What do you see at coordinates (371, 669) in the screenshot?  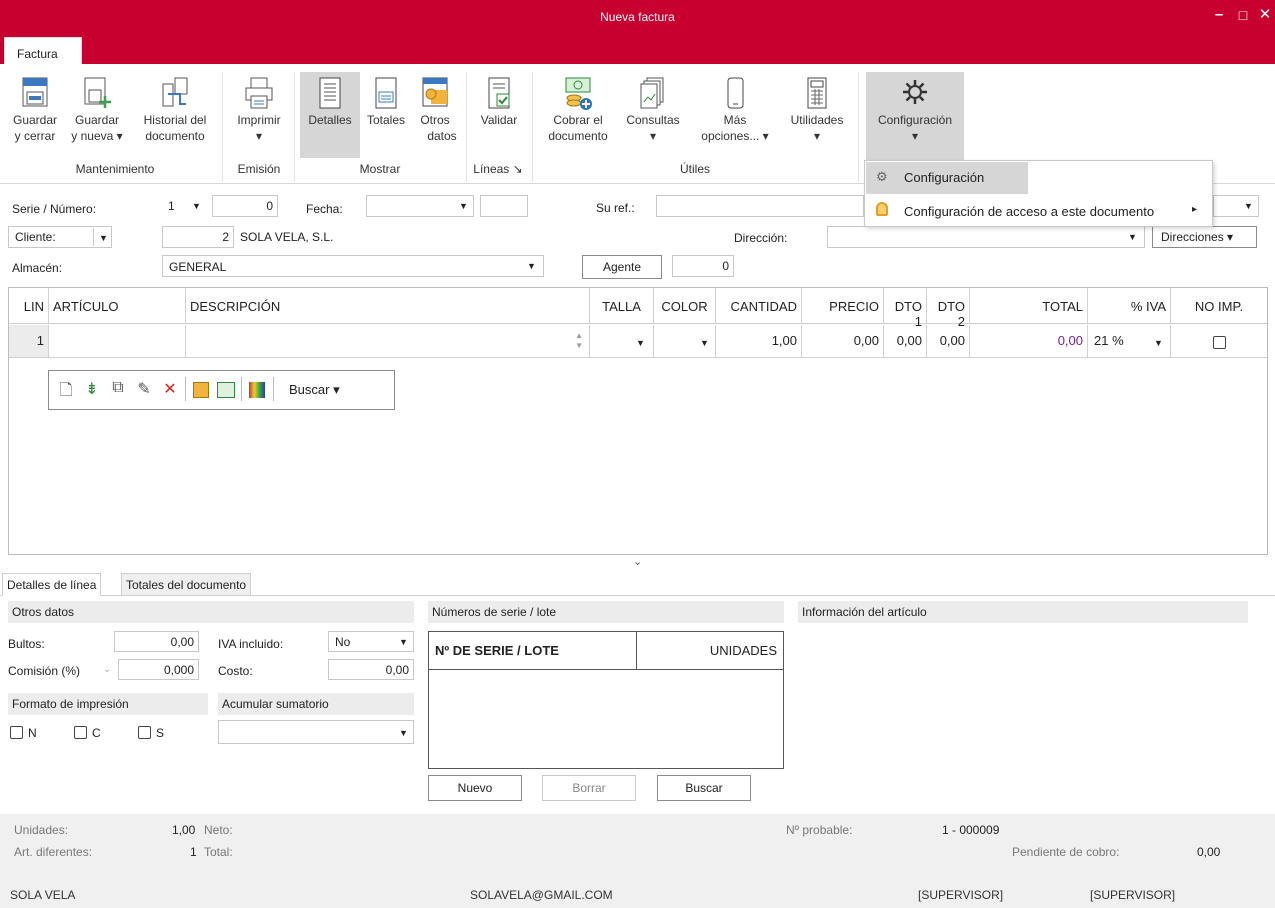 I see `costo-input: 0,00` at bounding box center [371, 669].